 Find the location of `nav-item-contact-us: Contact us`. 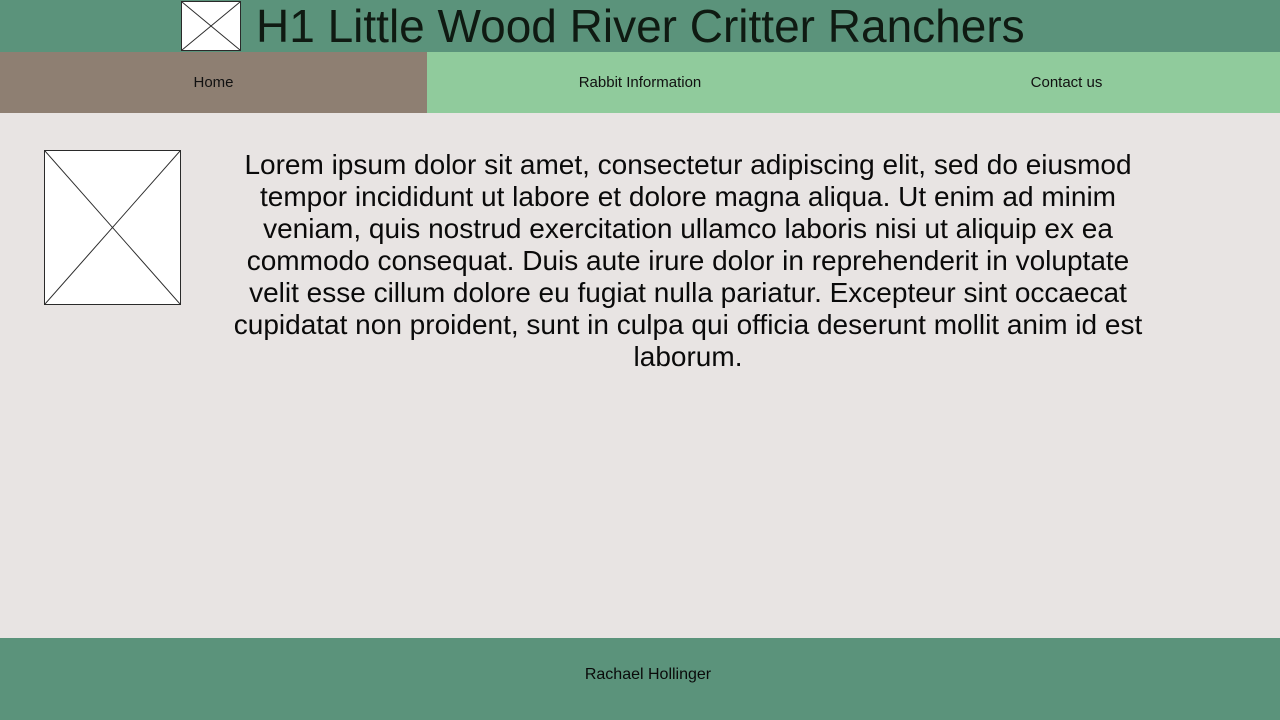

nav-item-contact-us: Contact us is located at coordinates (1066, 82).